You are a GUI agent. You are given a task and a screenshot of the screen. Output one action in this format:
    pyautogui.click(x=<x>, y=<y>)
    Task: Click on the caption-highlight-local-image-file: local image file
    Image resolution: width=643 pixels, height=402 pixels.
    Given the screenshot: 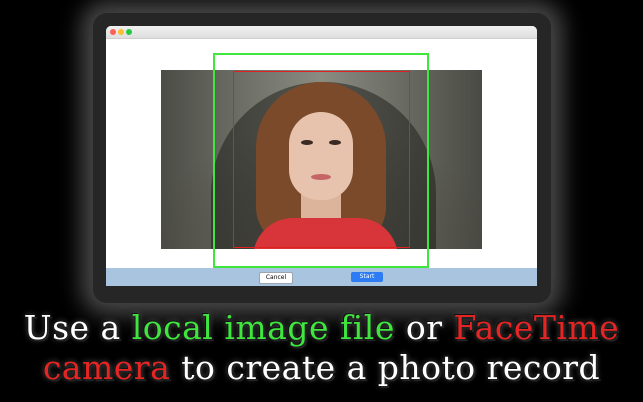 What is the action you would take?
    pyautogui.click(x=263, y=327)
    